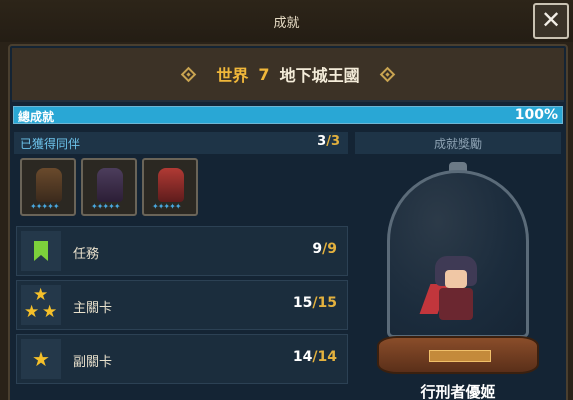 The height and width of the screenshot is (400, 573). Describe the element at coordinates (329, 249) in the screenshot. I see `achievement-total: /9` at that location.